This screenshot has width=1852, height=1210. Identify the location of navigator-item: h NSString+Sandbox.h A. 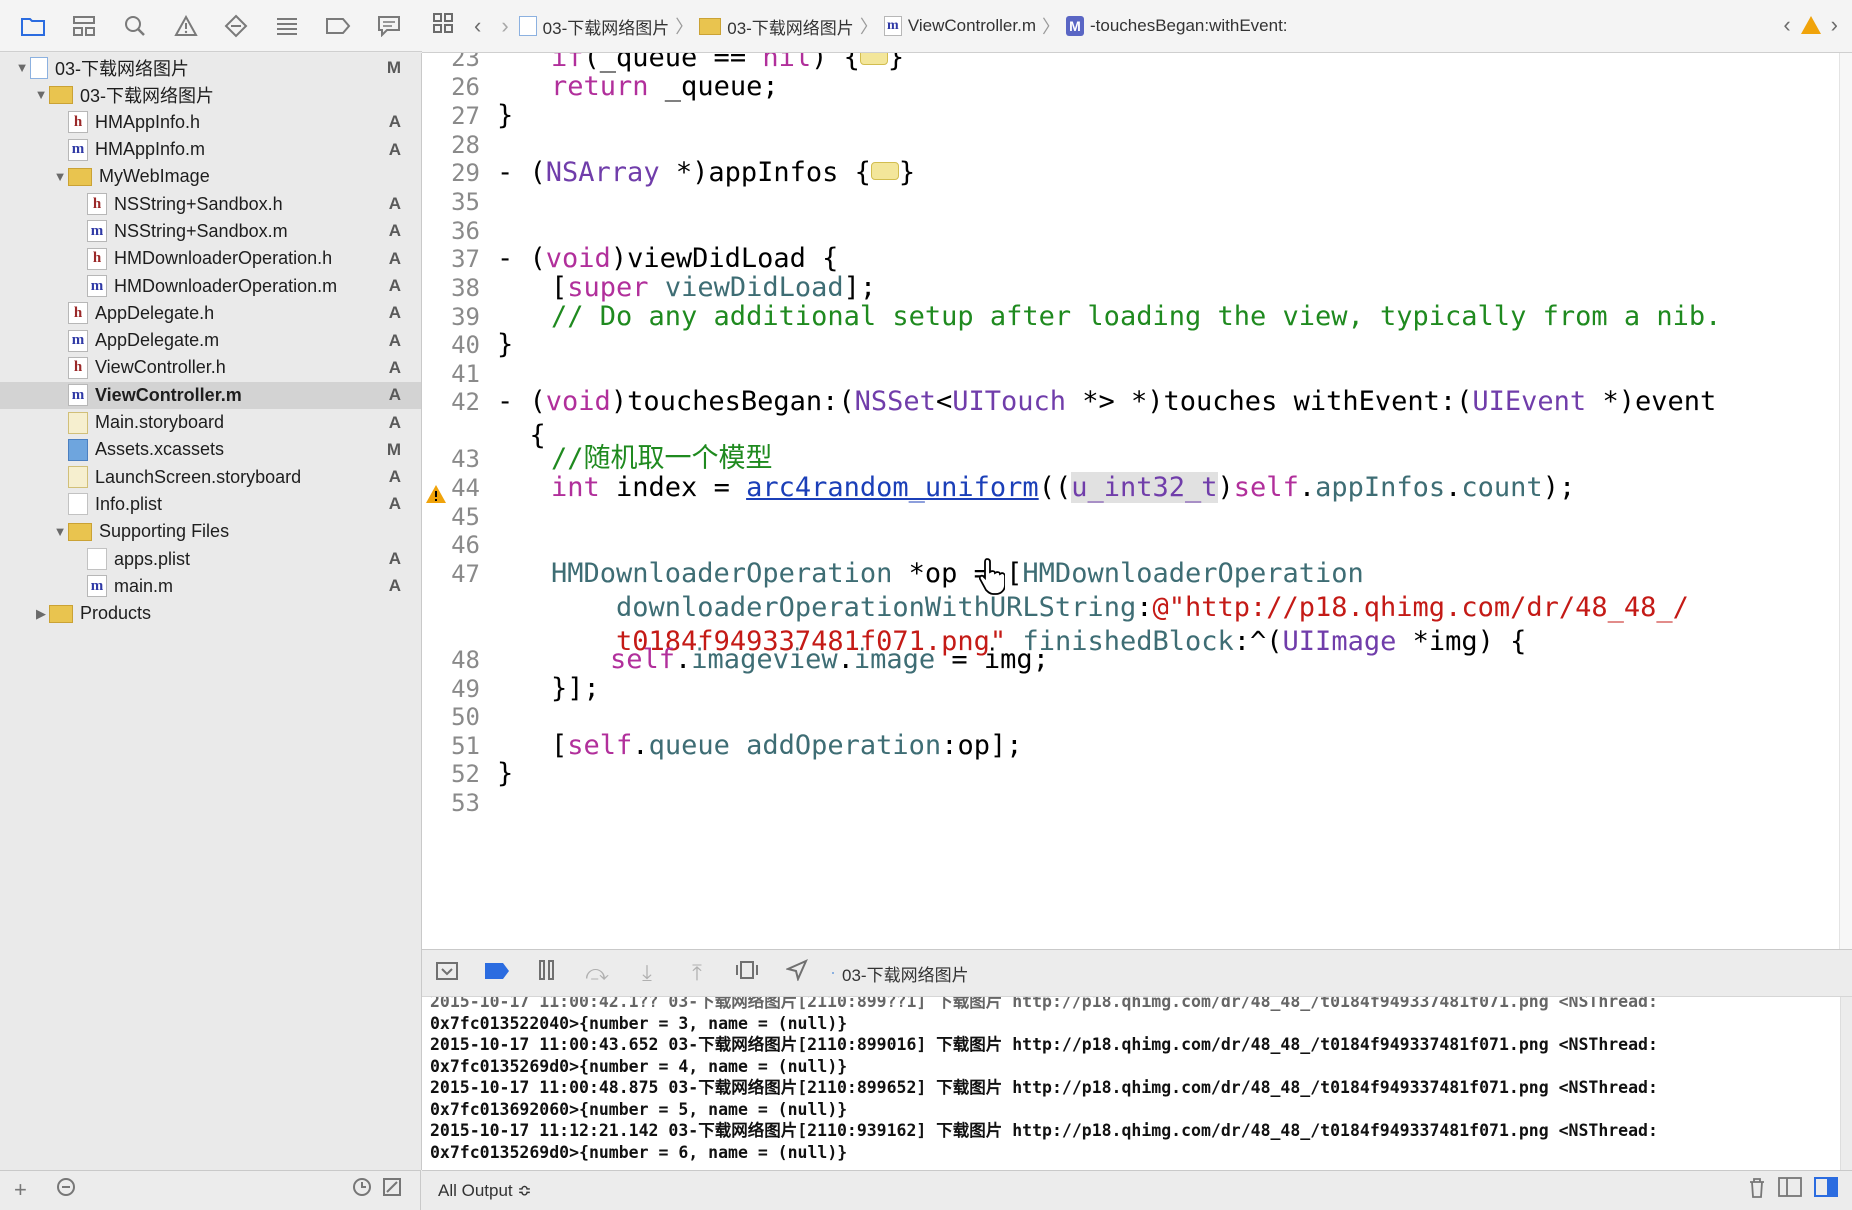
(210, 204).